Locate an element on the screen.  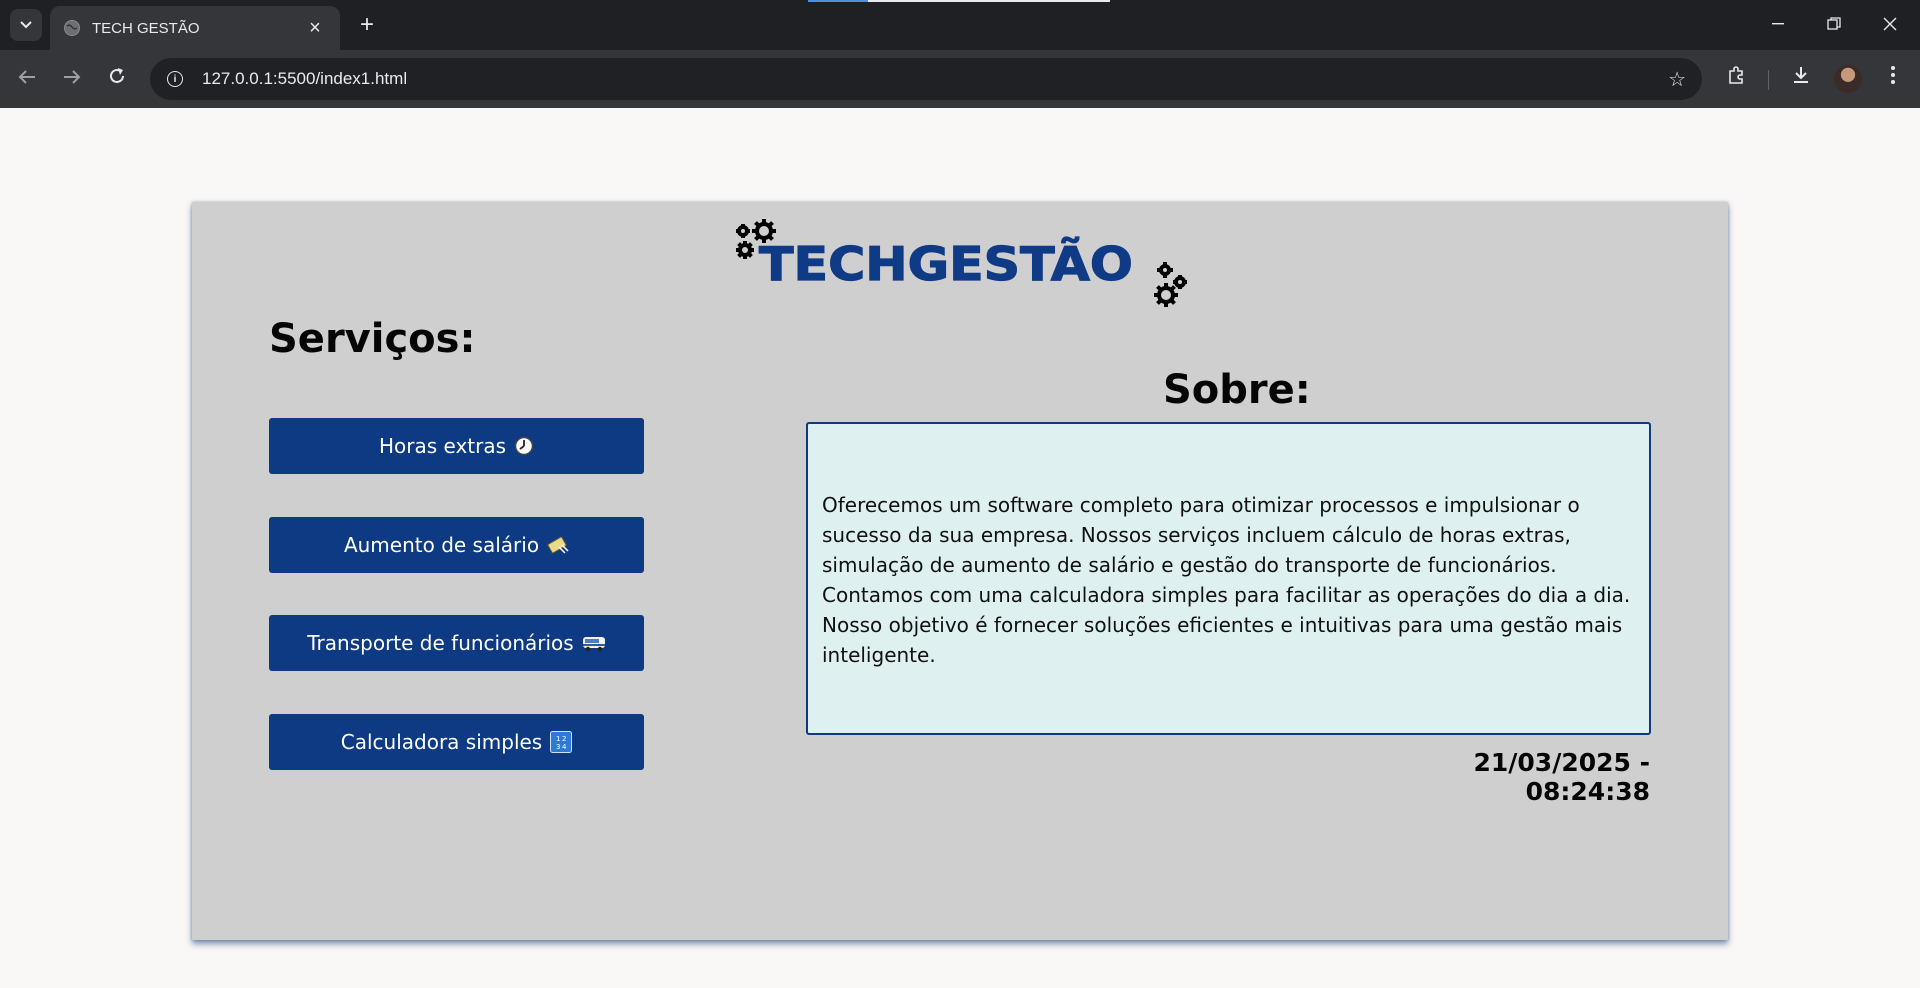
browser-tab: TECH GESTÃO × is located at coordinates (195, 28).